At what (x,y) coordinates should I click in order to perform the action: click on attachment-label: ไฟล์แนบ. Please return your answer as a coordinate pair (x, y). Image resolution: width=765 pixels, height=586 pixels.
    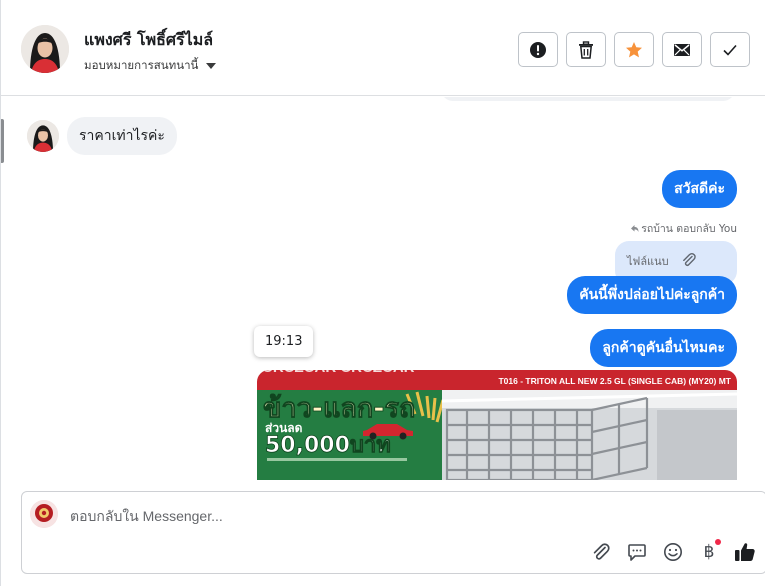
    Looking at the image, I should click on (648, 261).